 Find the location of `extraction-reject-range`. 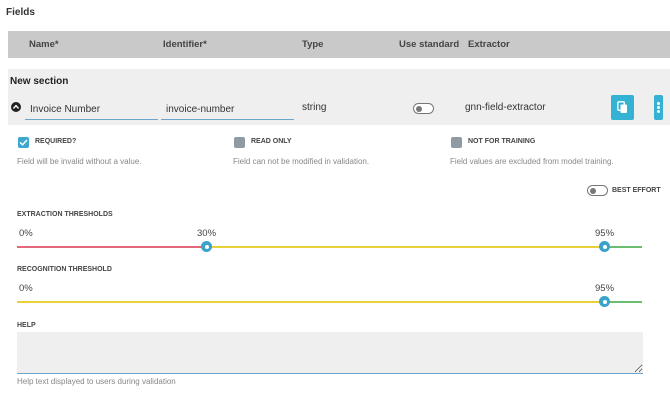

extraction-reject-range is located at coordinates (112, 247).